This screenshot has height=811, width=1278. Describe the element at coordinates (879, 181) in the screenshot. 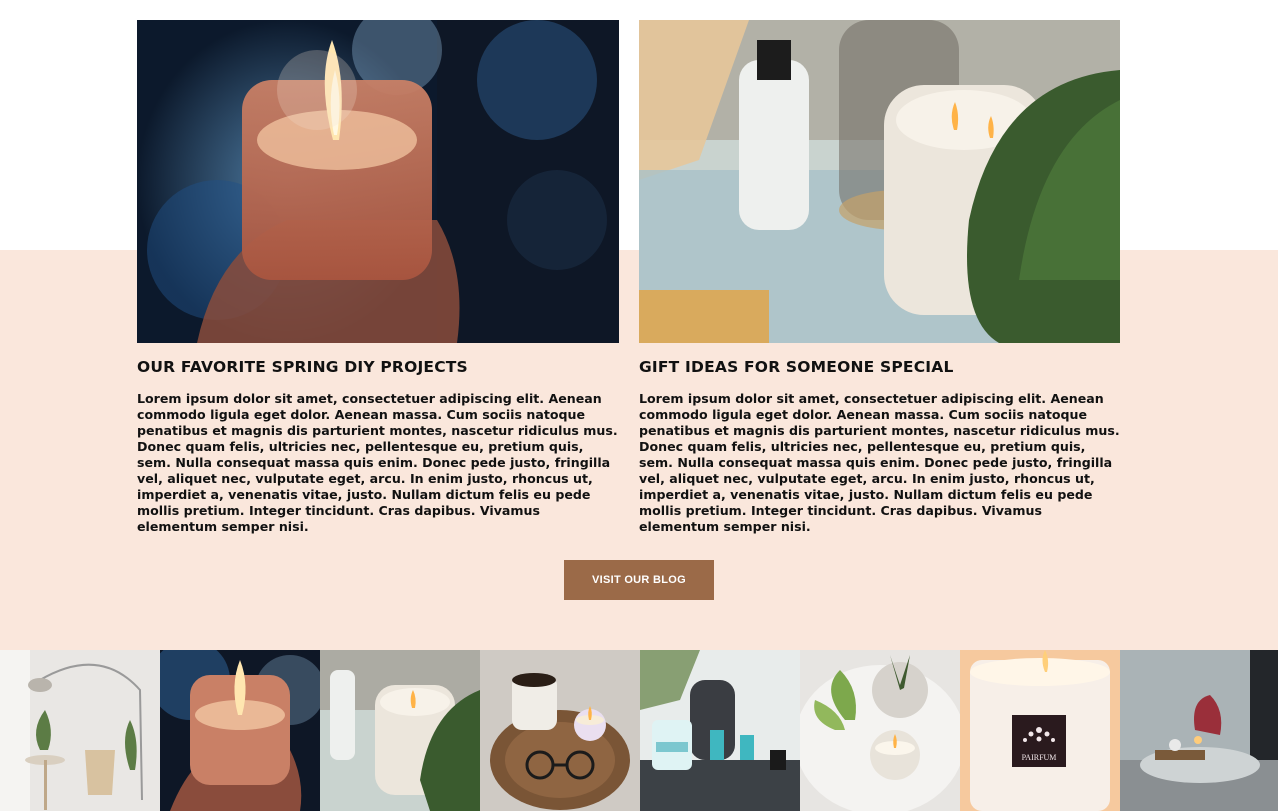

I see `candles-on-table-photo` at that location.